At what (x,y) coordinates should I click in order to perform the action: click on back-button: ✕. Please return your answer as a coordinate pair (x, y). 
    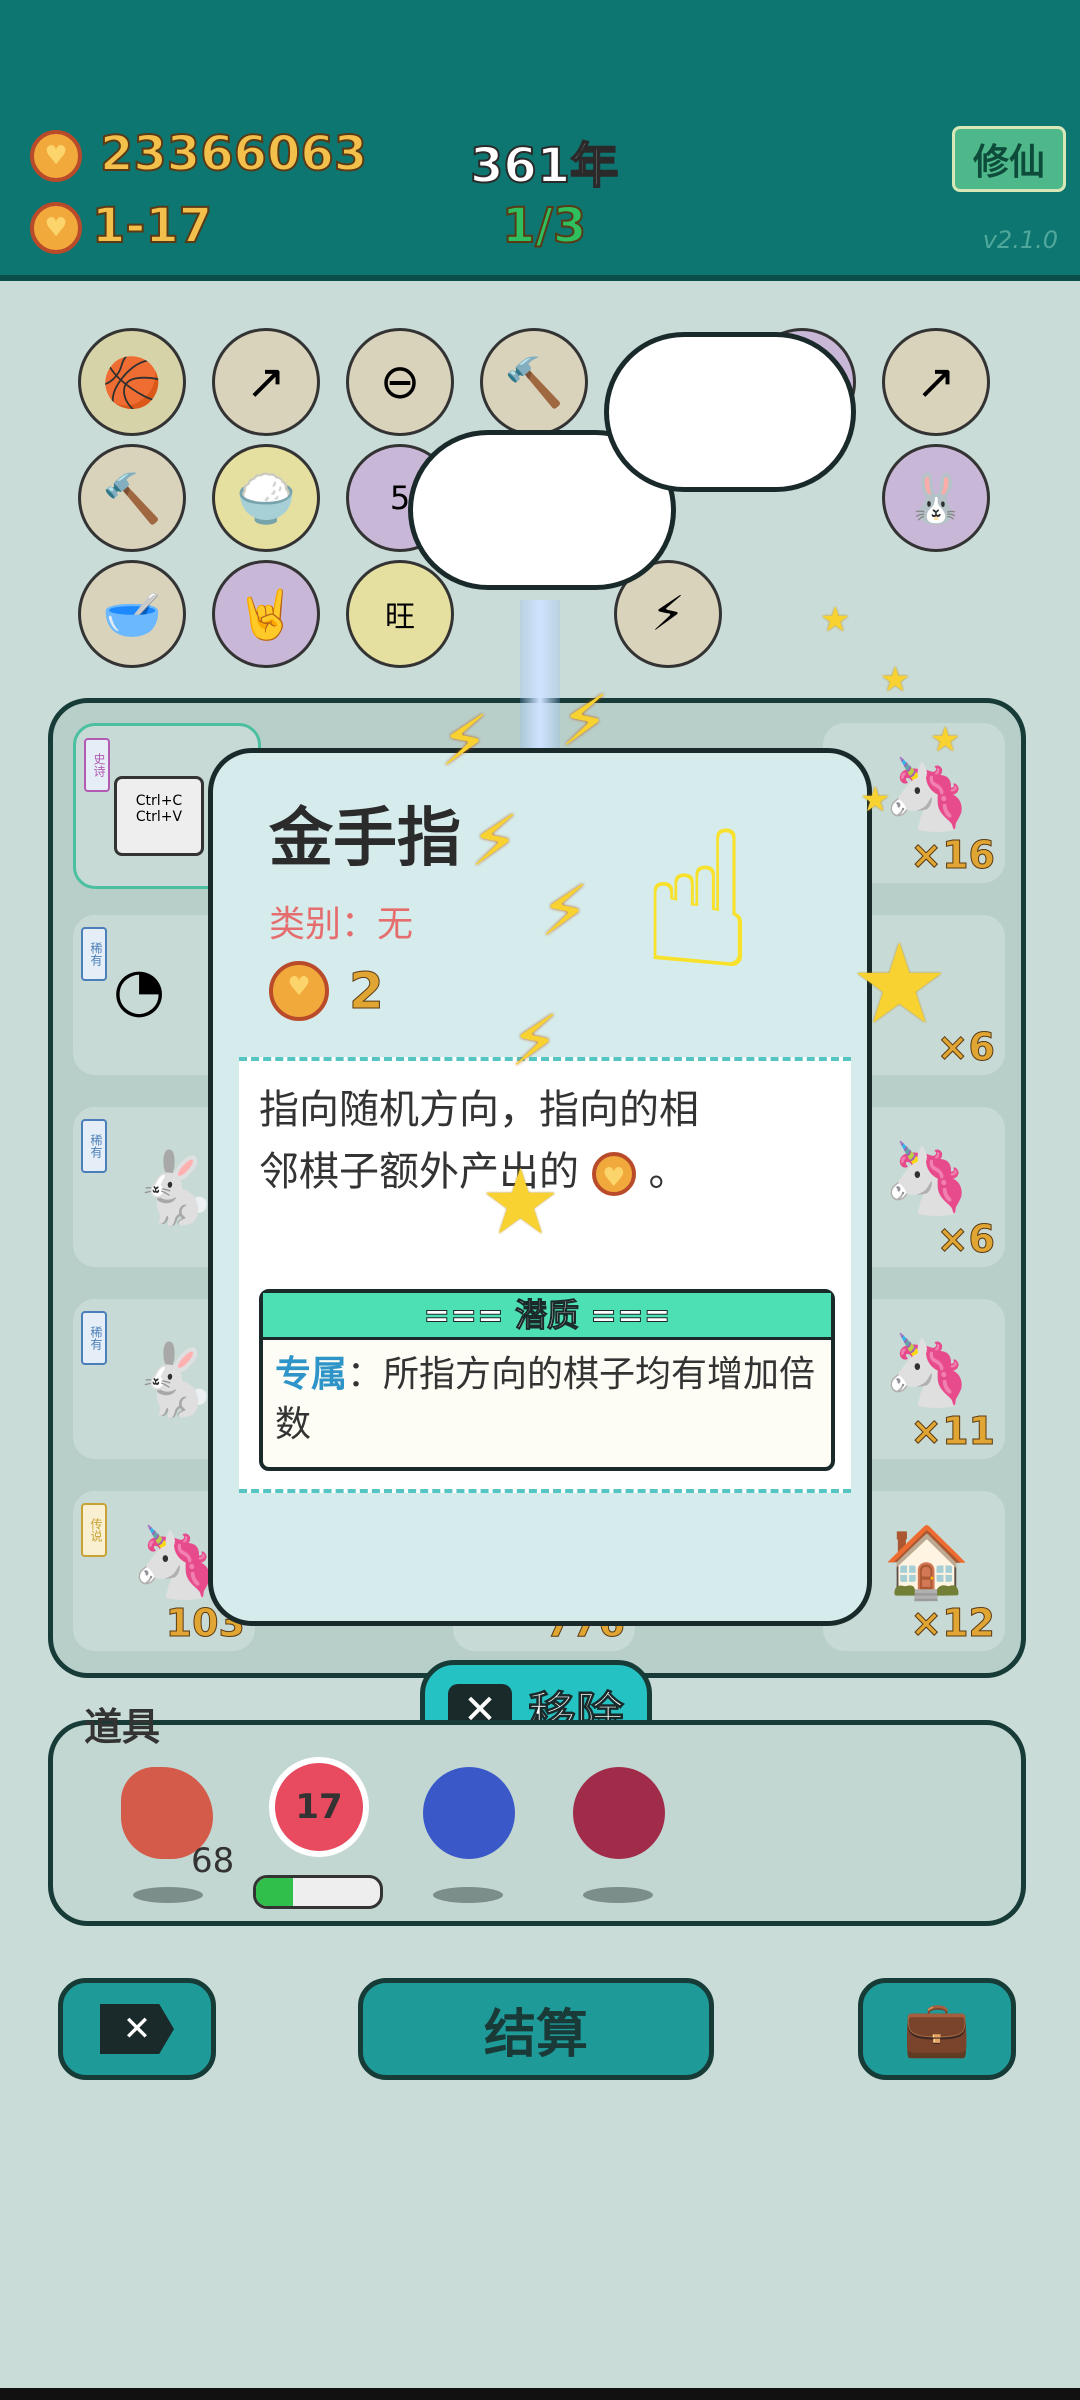
    Looking at the image, I should click on (137, 2029).